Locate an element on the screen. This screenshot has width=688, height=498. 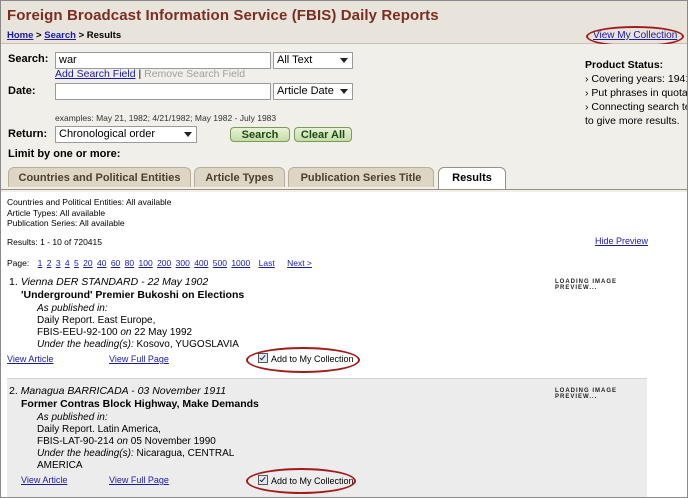
search-field-controls: Add Search Field | Remove Search Field is located at coordinates (150, 74).